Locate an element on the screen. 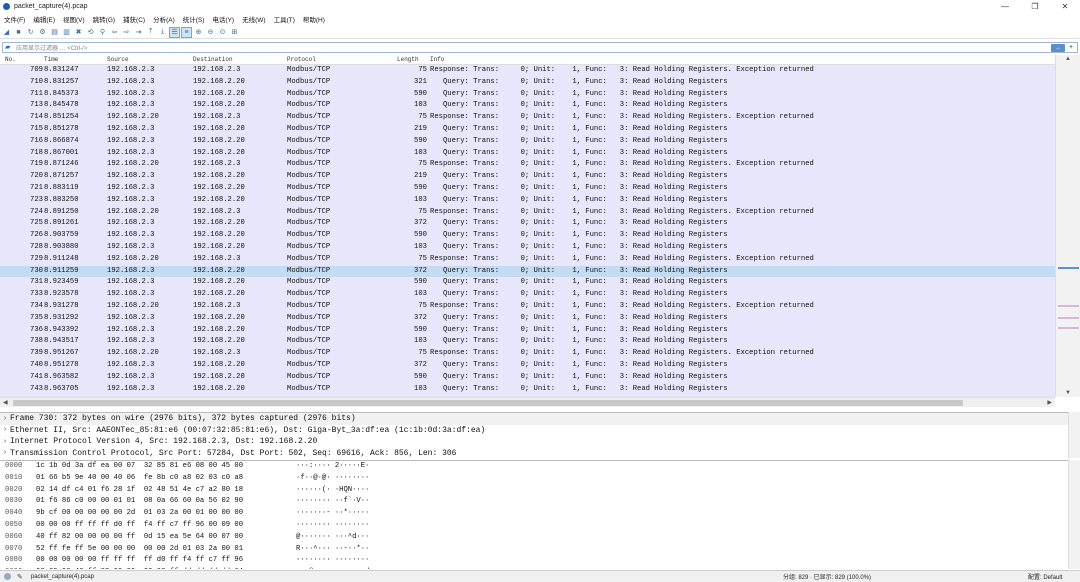 Image resolution: width=1080 pixels, height=582 pixels. restart-capture-icon: ↻ is located at coordinates (30, 32).